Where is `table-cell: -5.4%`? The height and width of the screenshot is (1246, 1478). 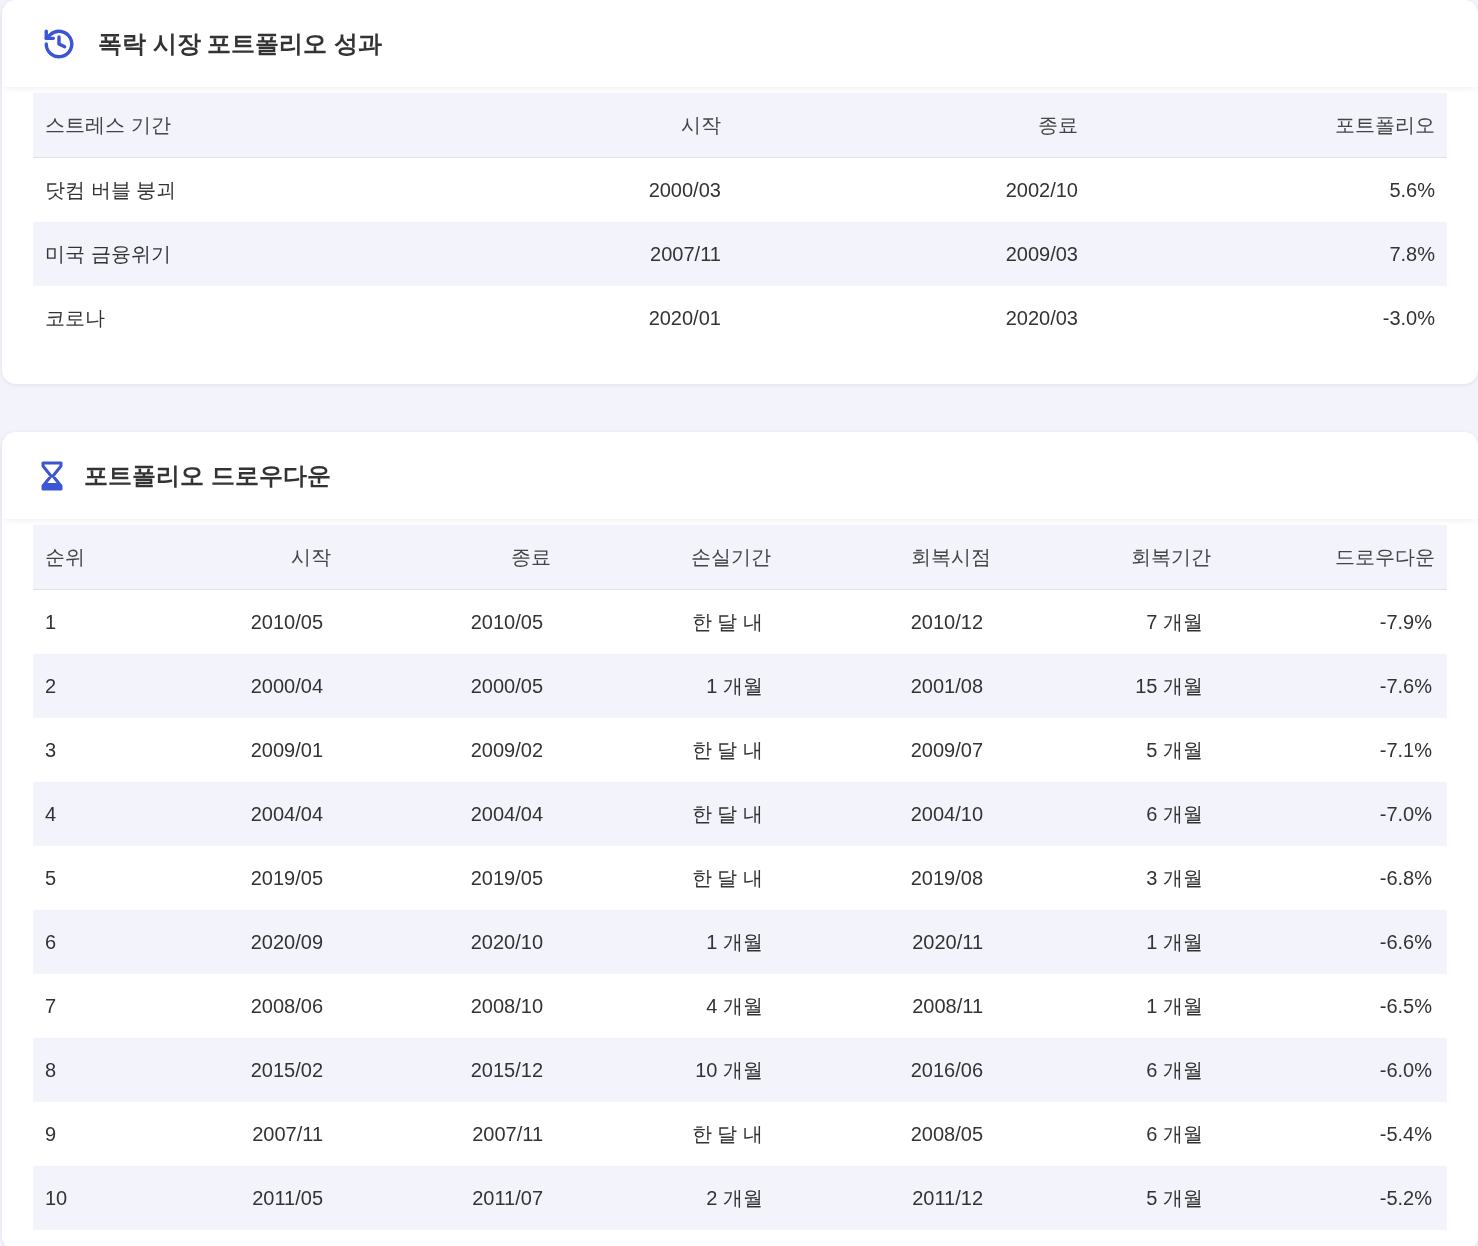
table-cell: -5.4% is located at coordinates (1335, 1134).